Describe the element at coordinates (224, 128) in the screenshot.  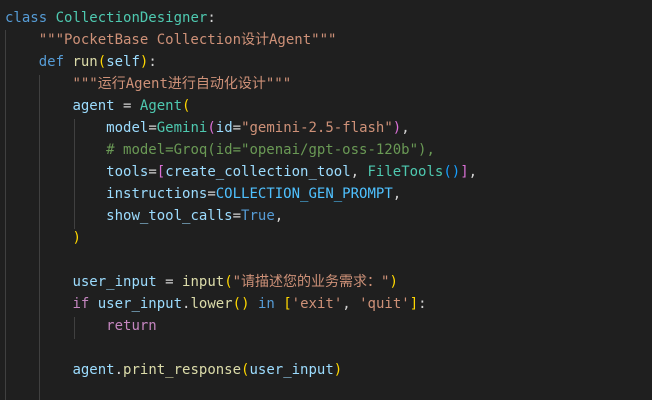
I see `code-token: id` at that location.